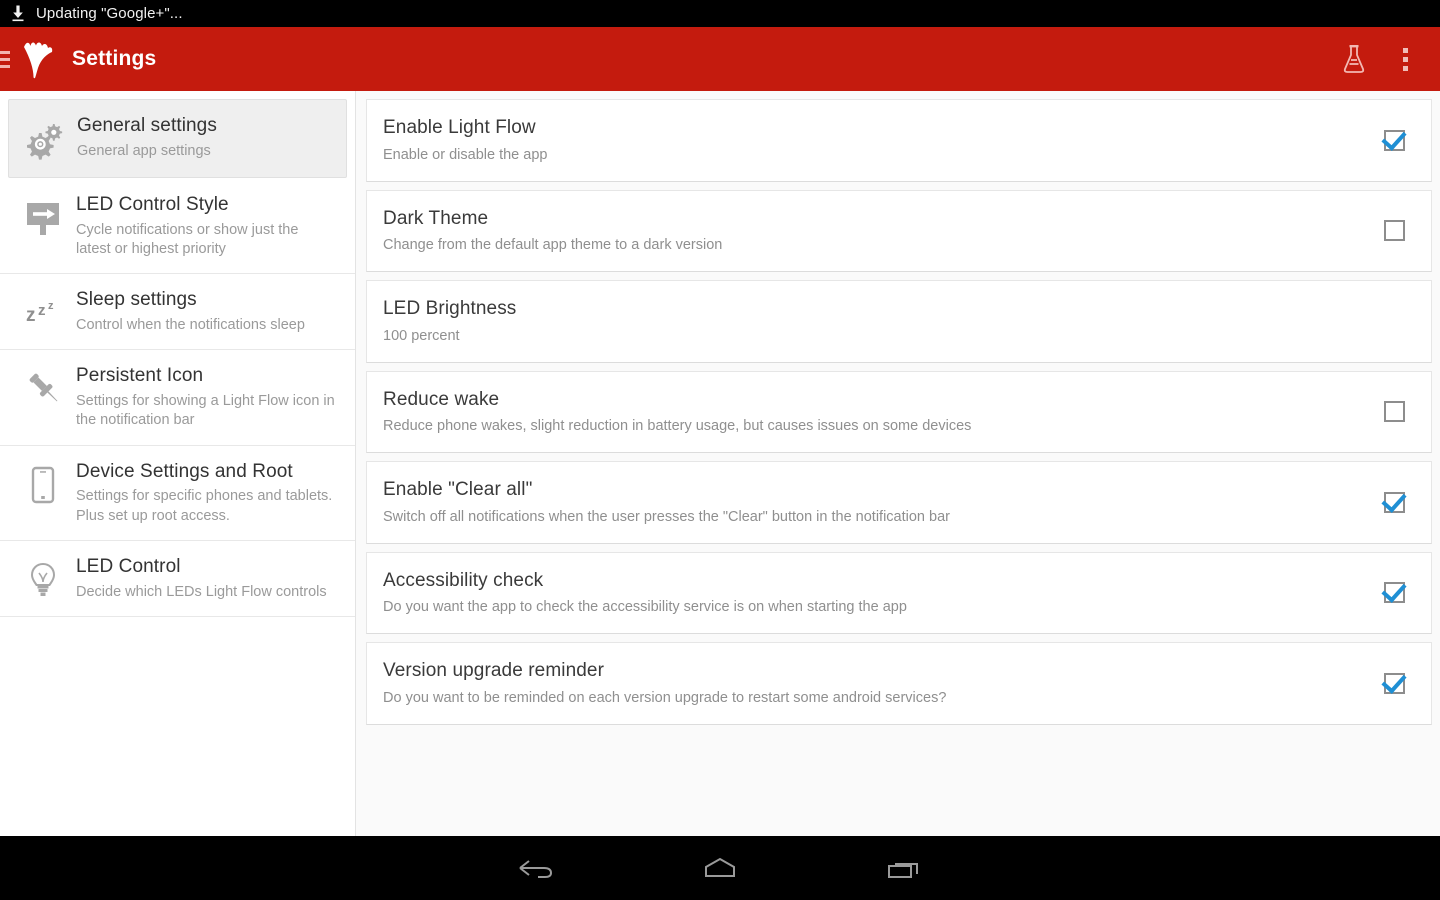 The height and width of the screenshot is (900, 1440). Describe the element at coordinates (536, 868) in the screenshot. I see `back-icon` at that location.